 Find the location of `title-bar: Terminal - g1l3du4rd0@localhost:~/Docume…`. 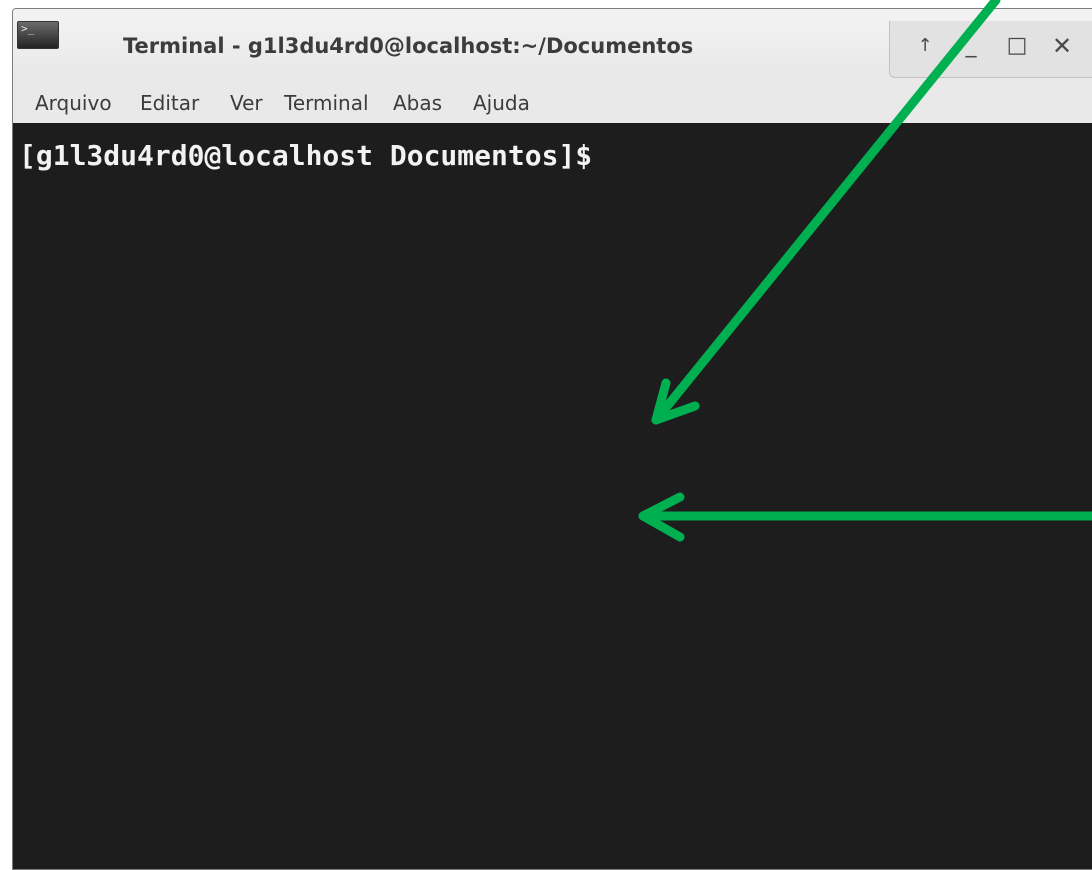

title-bar: Terminal - g1l3du4rd0@localhost:~/Docume… is located at coordinates (552, 43).